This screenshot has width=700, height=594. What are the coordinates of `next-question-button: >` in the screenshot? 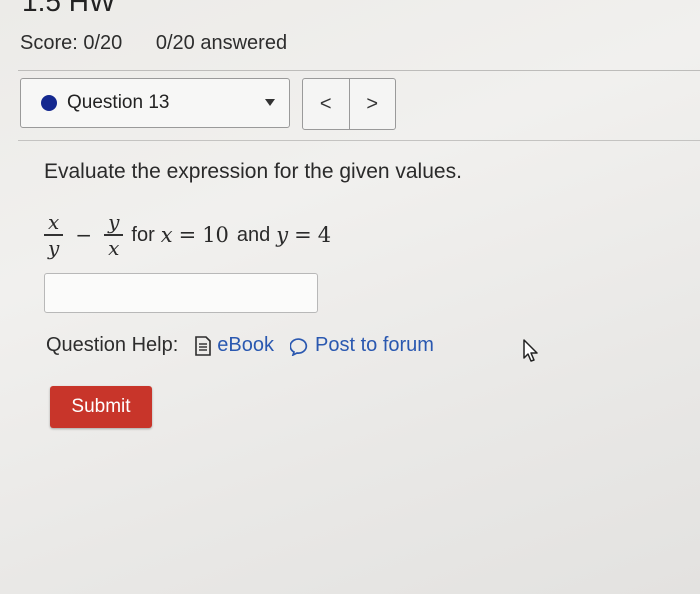 It's located at (372, 104).